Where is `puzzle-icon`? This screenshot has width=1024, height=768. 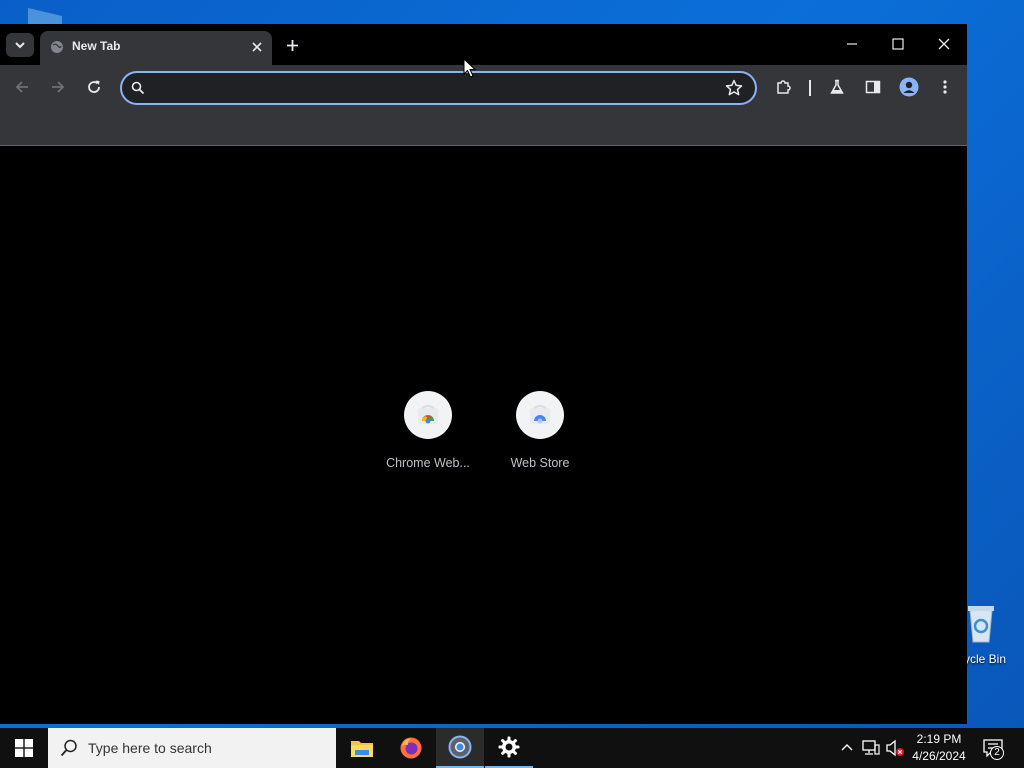
puzzle-icon is located at coordinates (784, 87).